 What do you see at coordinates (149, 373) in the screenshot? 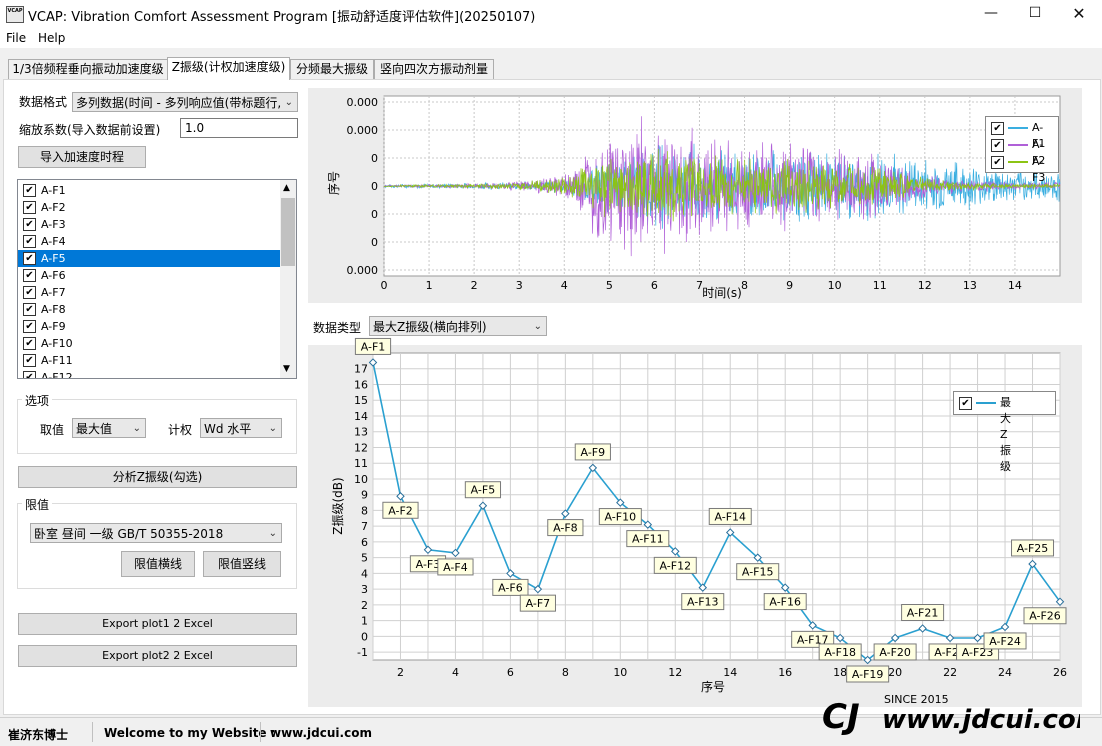
I see `signal-item: ✔ A-F12` at bounding box center [149, 373].